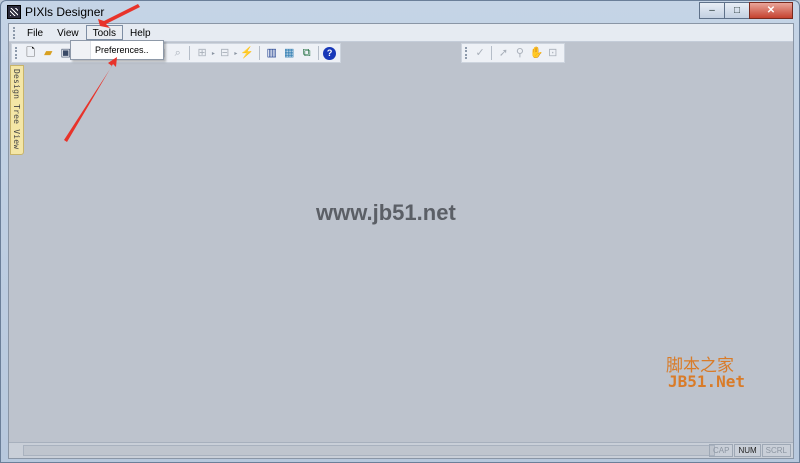 This screenshot has width=800, height=463. Describe the element at coordinates (202, 53) in the screenshot. I see `group-icon: ⊞` at that location.